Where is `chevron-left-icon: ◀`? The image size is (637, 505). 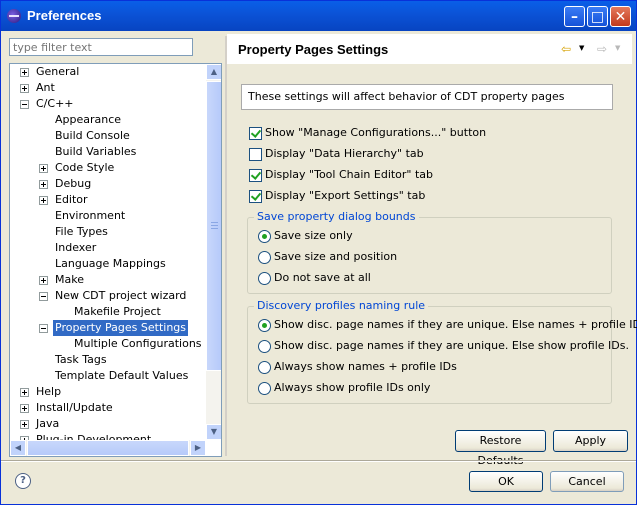
chevron-left-icon: ◀ is located at coordinates (18, 447).